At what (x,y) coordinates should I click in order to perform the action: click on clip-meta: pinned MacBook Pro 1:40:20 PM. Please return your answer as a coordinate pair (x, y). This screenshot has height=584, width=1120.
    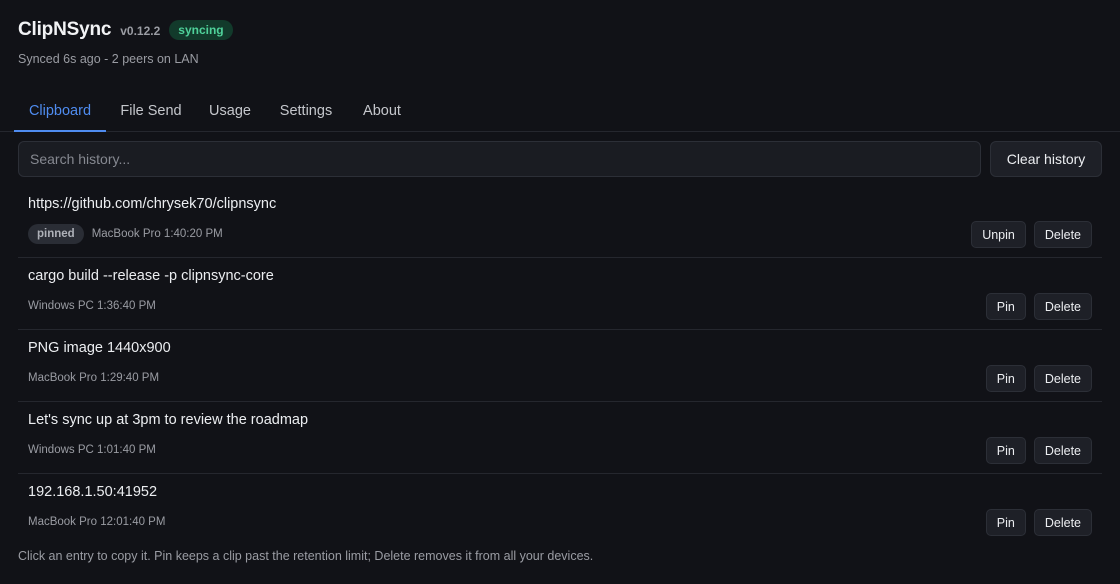
    Looking at the image, I should click on (125, 234).